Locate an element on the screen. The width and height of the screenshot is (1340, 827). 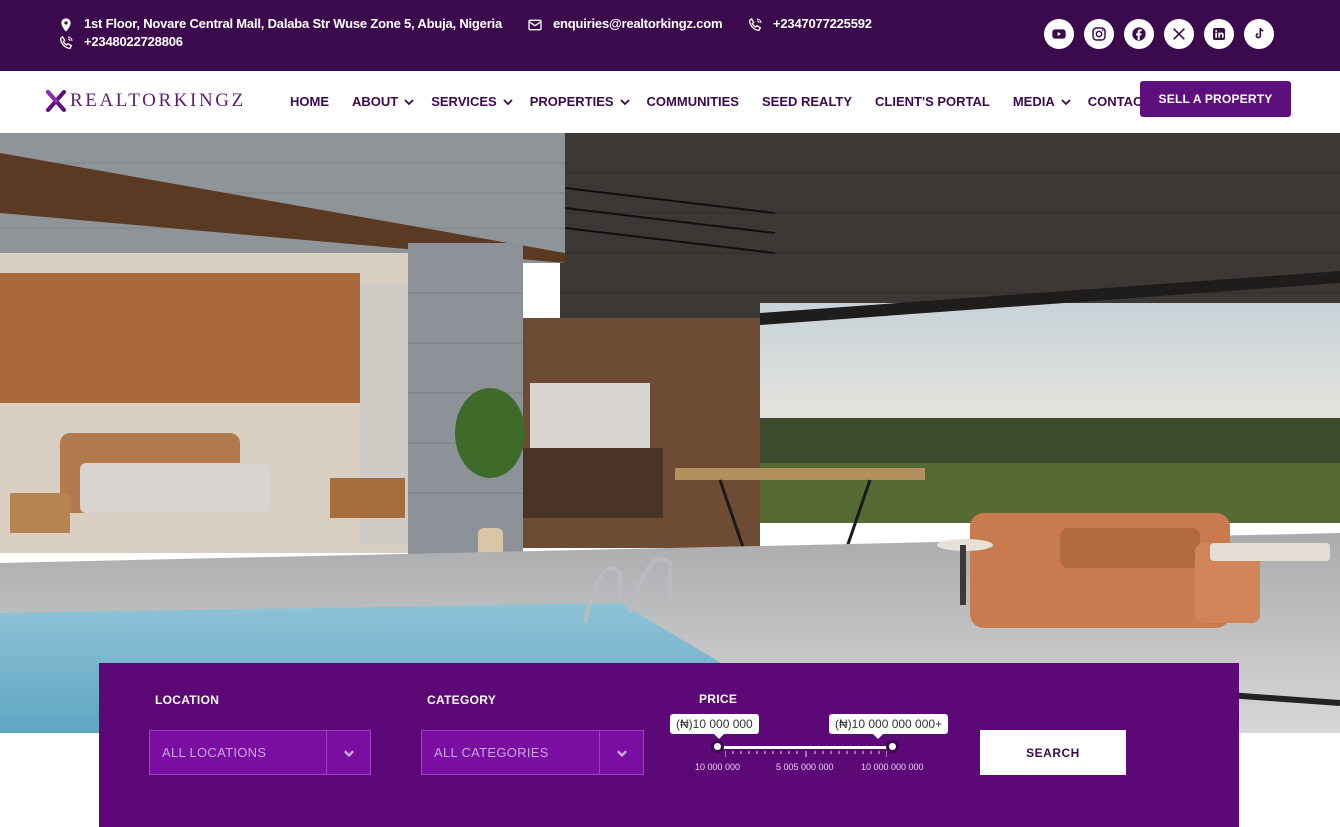
email-text: enquiries@realtorkingz.com is located at coordinates (638, 23).